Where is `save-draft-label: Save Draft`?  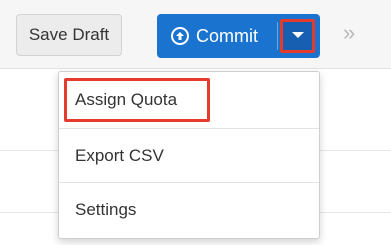
save-draft-label: Save Draft is located at coordinates (69, 34).